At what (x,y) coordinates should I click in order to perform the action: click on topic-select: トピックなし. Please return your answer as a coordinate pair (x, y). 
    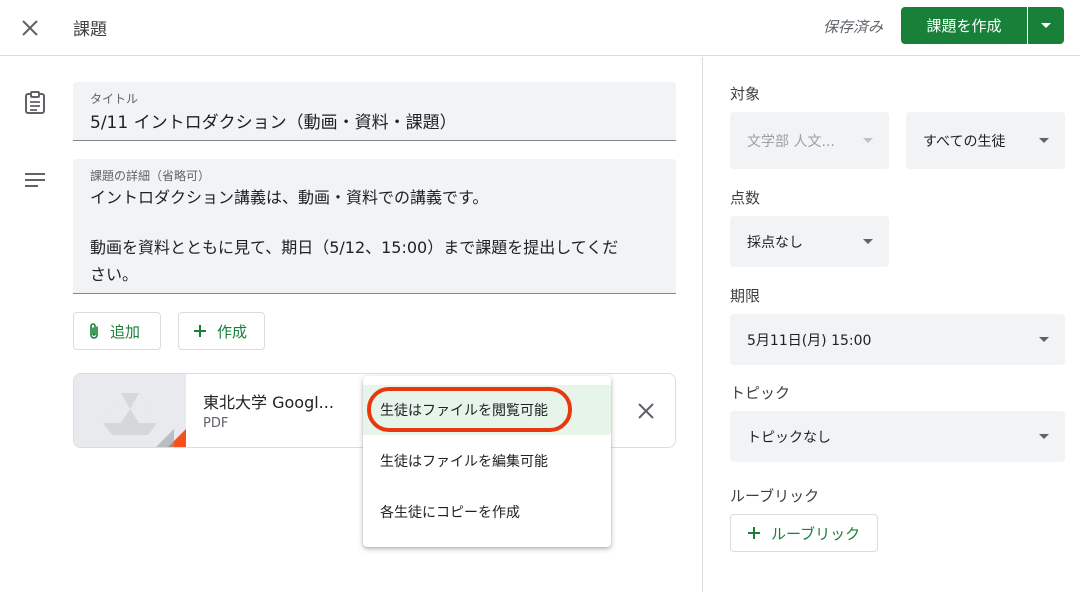
    Looking at the image, I should click on (897, 436).